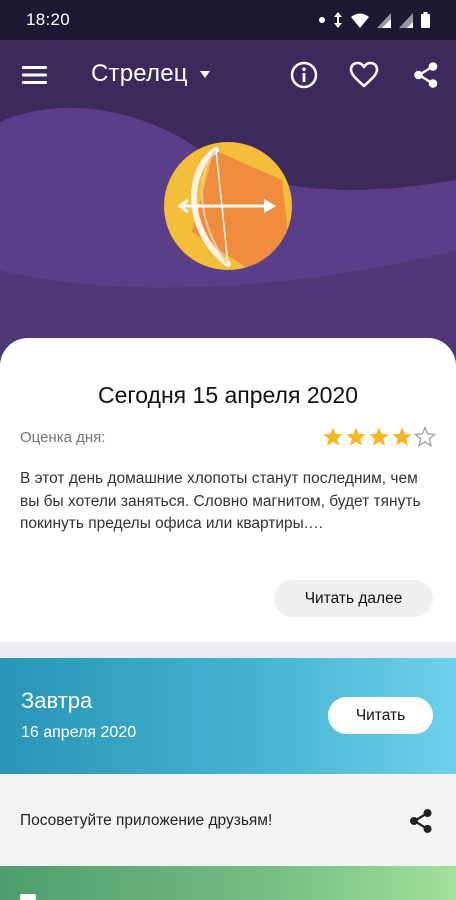  I want to click on notification-dot-icon, so click(322, 20).